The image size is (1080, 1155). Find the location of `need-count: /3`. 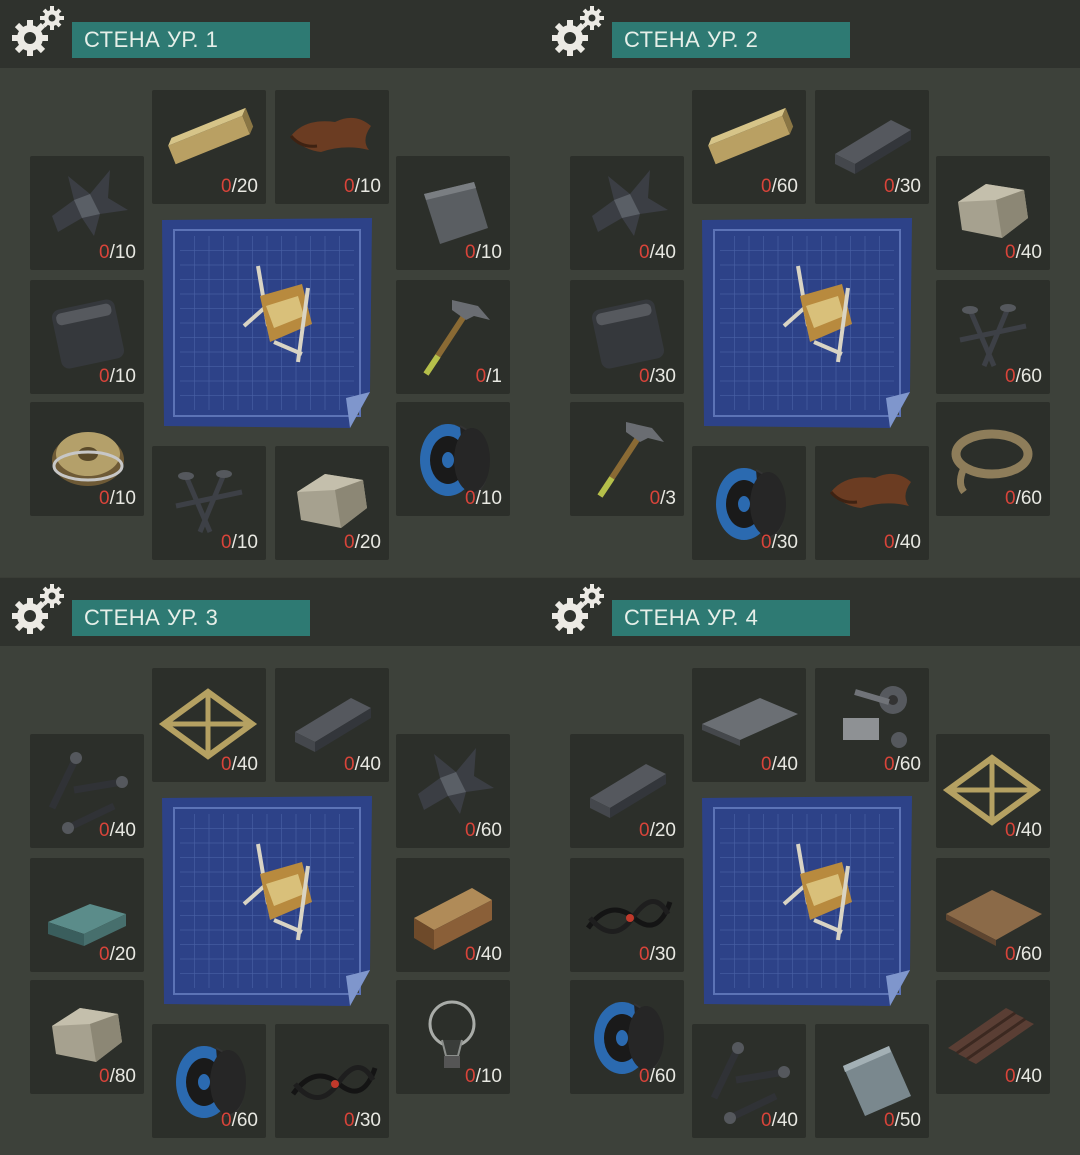

need-count: /3 is located at coordinates (668, 498).